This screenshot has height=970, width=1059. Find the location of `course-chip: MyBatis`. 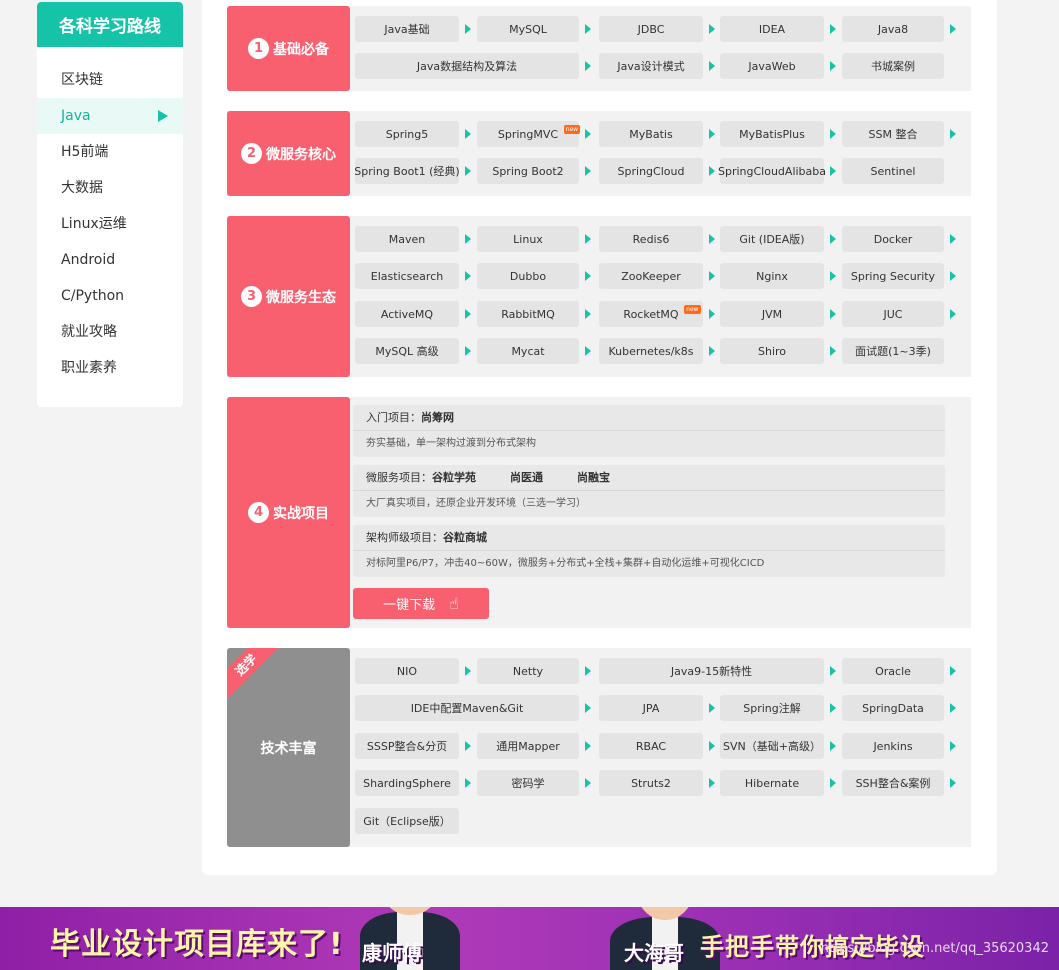

course-chip: MyBatis is located at coordinates (651, 134).